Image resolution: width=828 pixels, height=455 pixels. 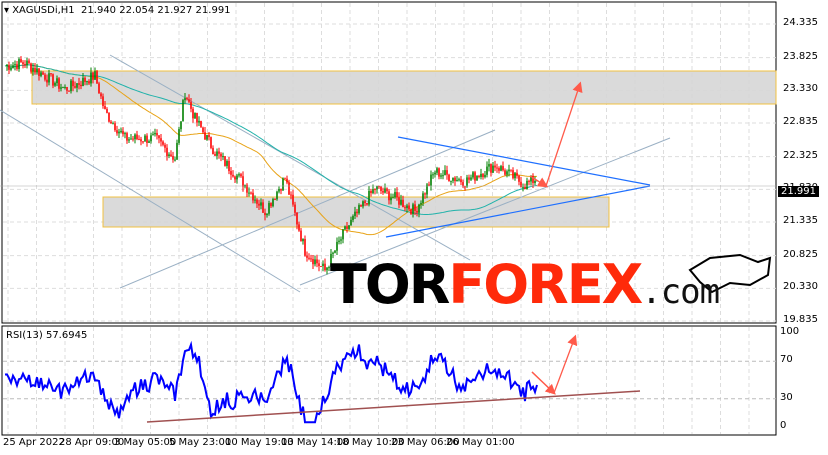 I want to click on price-tick: 20.825, so click(x=800, y=254).